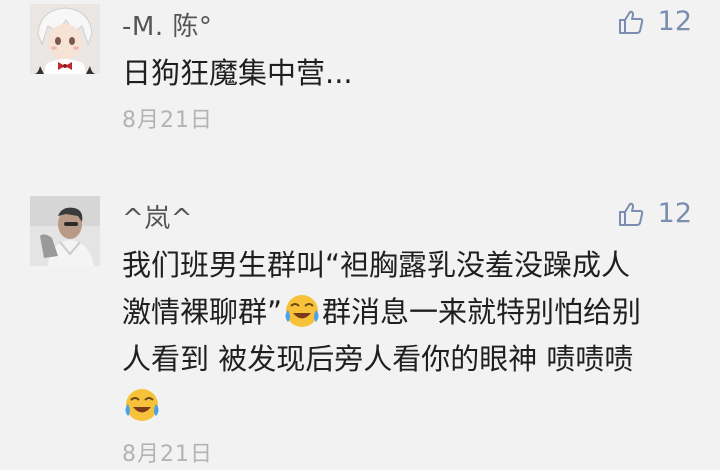  I want to click on comment-author: ^岚^, so click(157, 216).